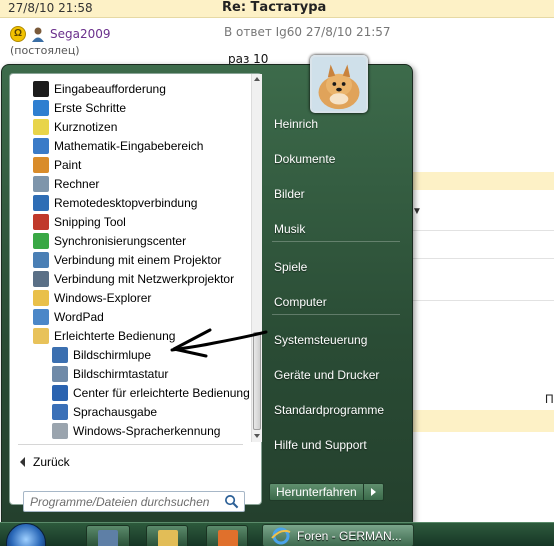 The height and width of the screenshot is (546, 554). I want to click on start-menu-link: Dokumente, so click(334, 159).